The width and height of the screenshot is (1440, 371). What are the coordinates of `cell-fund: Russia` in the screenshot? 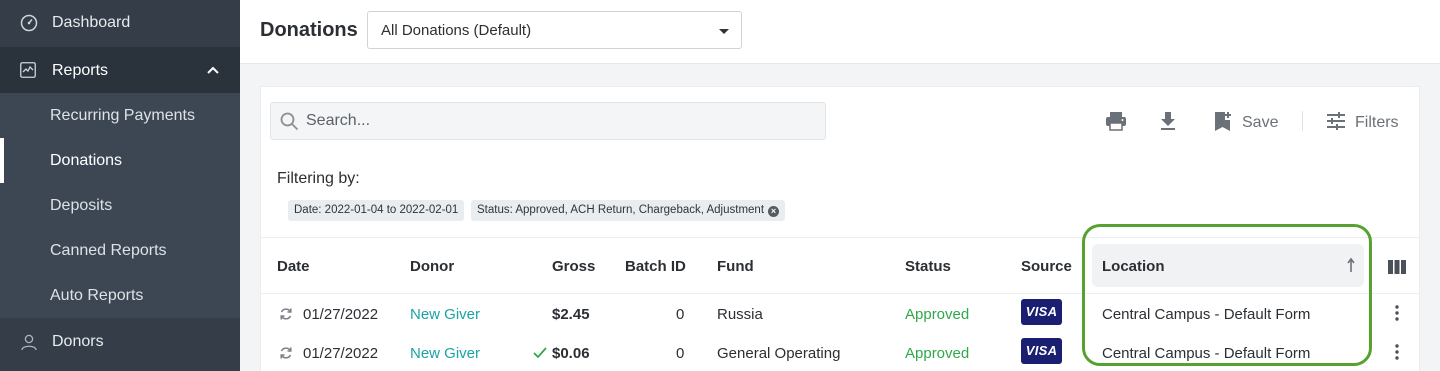 It's located at (740, 314).